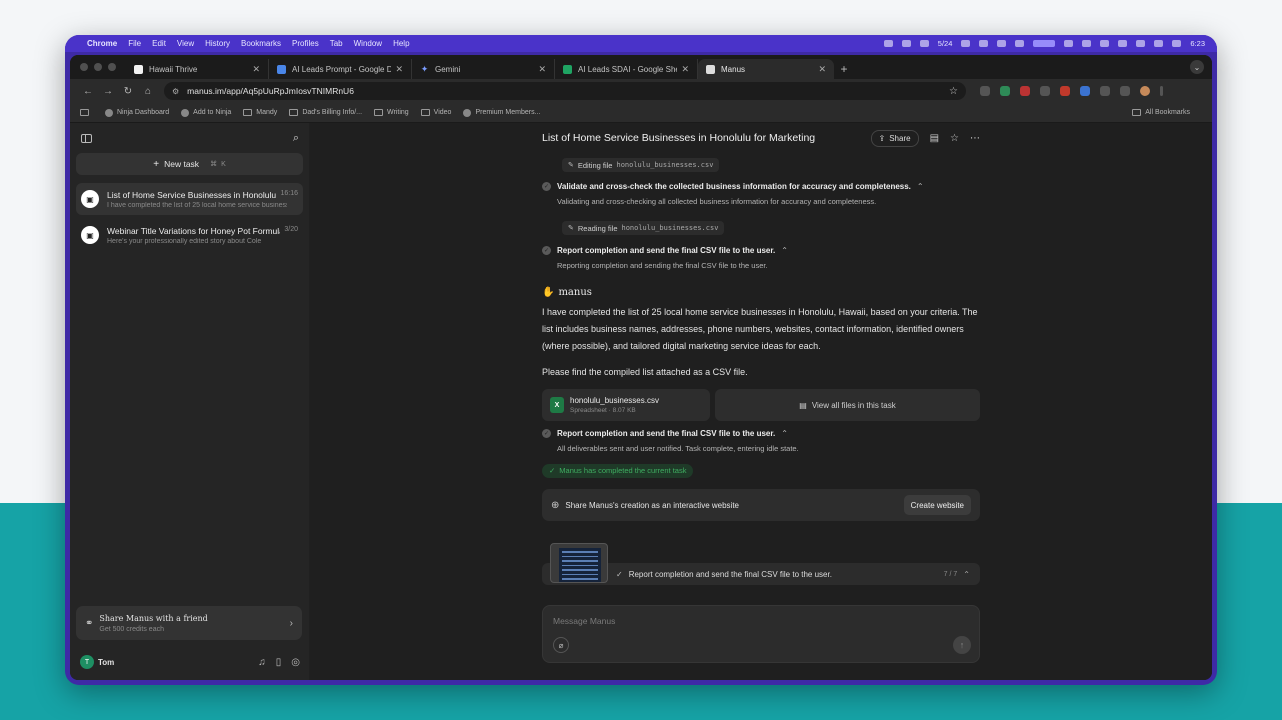 This screenshot has width=1282, height=720. What do you see at coordinates (1197, 67) in the screenshot?
I see `tab-search-icon: ⌄` at bounding box center [1197, 67].